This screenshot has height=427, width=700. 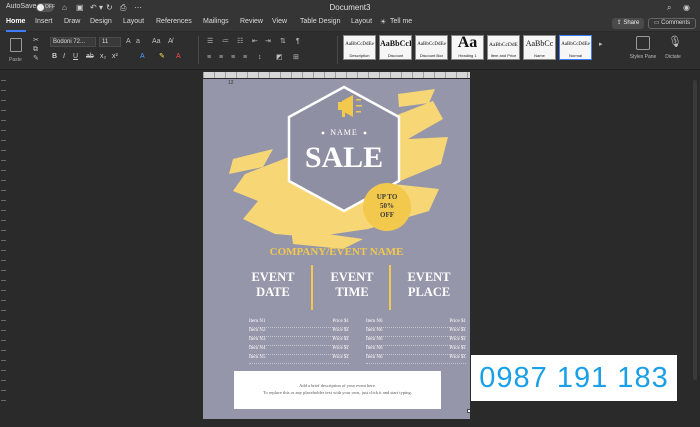 I want to click on list-item: Item N1 Price $1, so click(x=299, y=323).